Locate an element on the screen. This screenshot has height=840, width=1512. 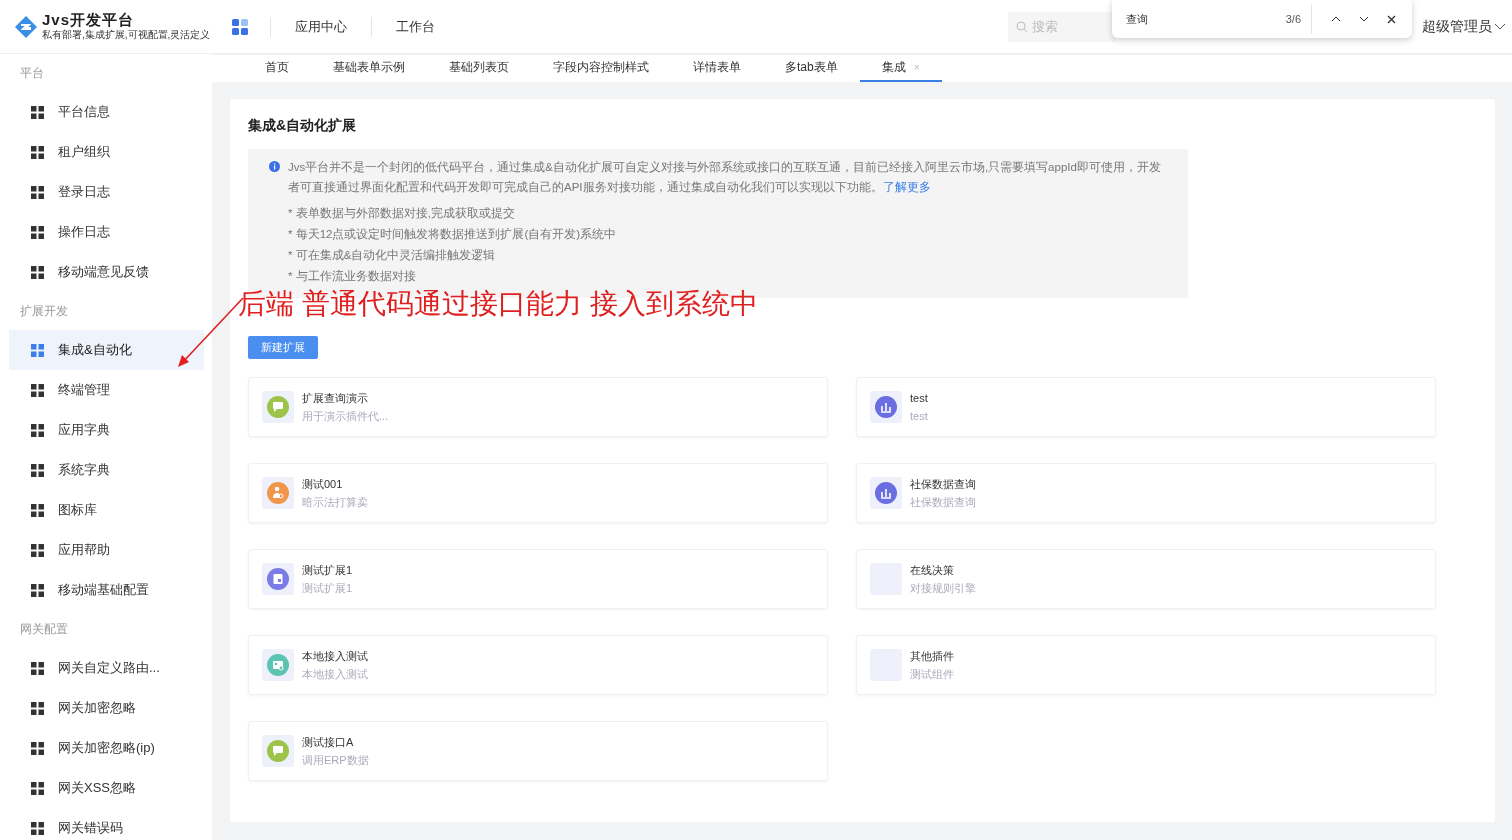
extension-card: test test is located at coordinates (1146, 407).